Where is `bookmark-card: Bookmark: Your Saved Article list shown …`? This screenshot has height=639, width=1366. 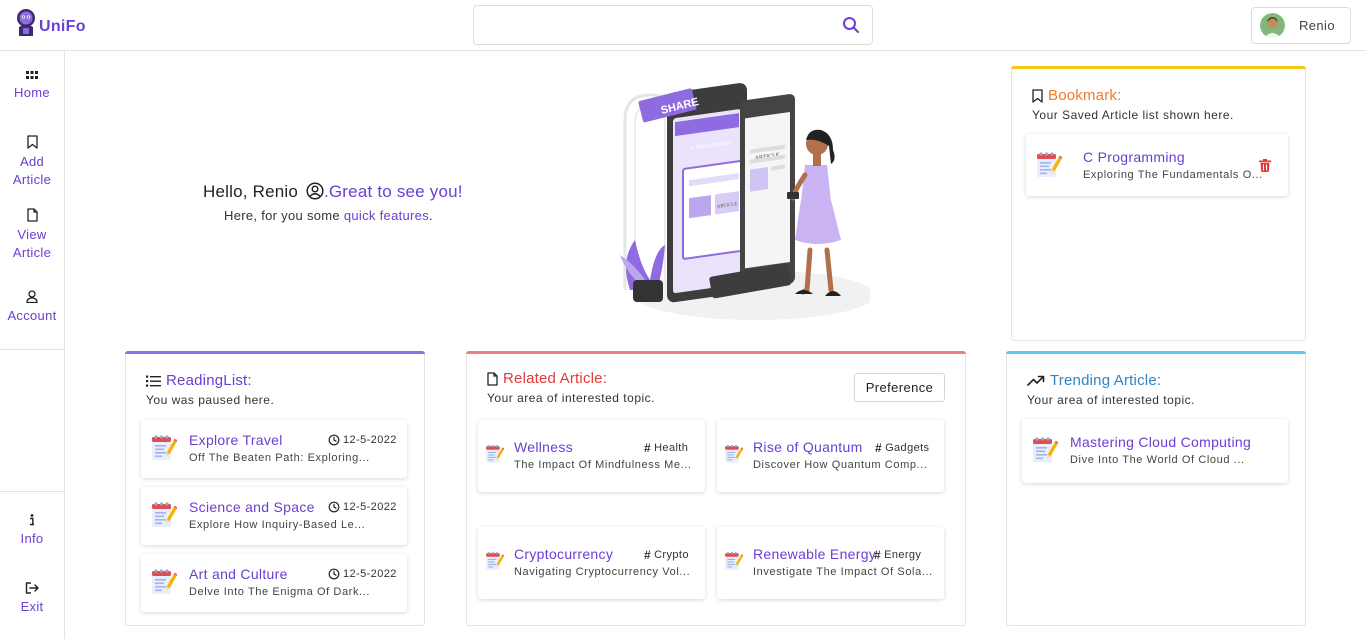 bookmark-card: Bookmark: Your Saved Article list shown … is located at coordinates (1158, 203).